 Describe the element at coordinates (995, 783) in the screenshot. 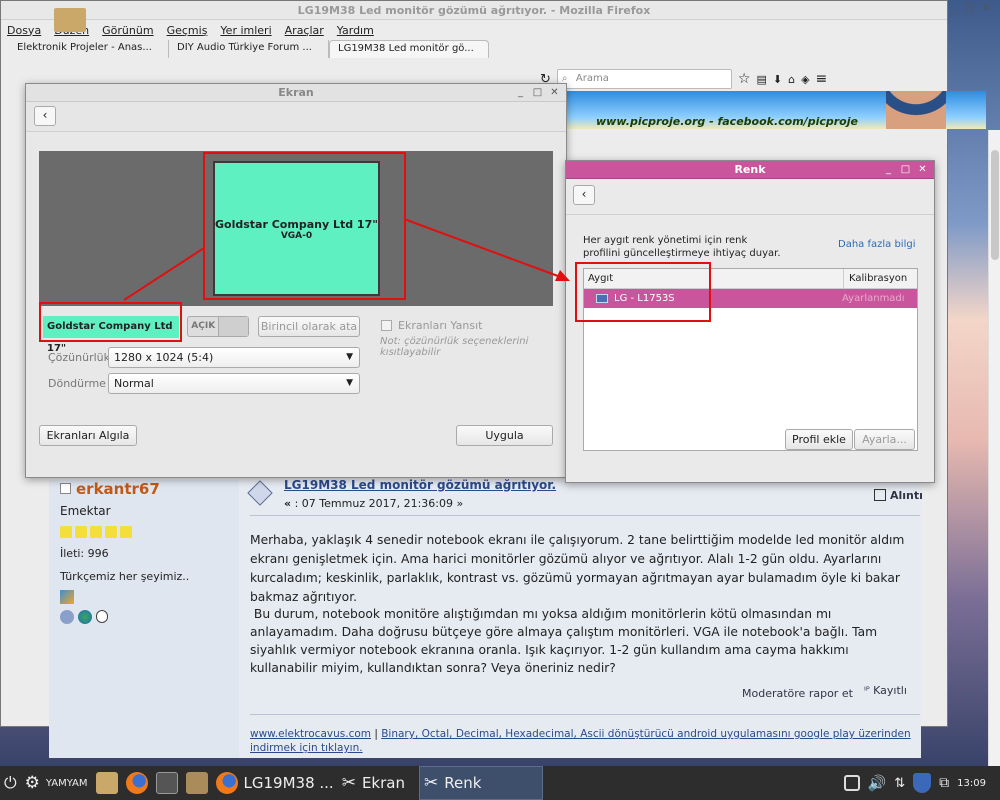

I see `show-desktop-button` at that location.